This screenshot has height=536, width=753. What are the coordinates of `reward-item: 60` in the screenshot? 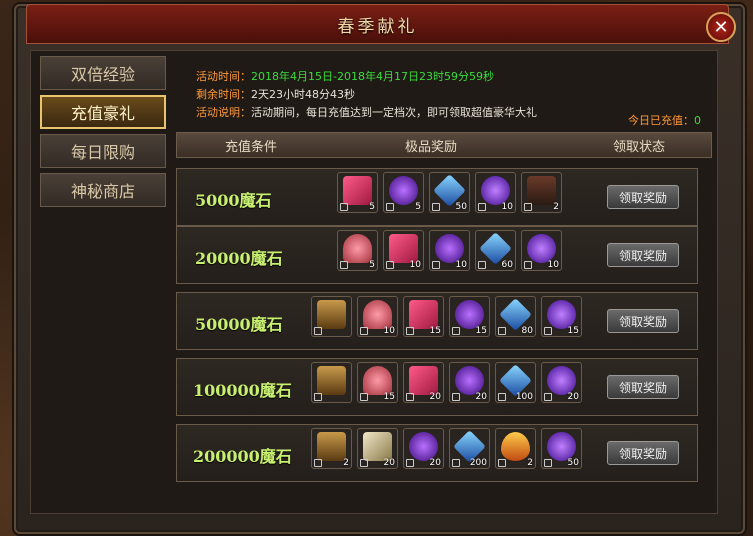 It's located at (495, 250).